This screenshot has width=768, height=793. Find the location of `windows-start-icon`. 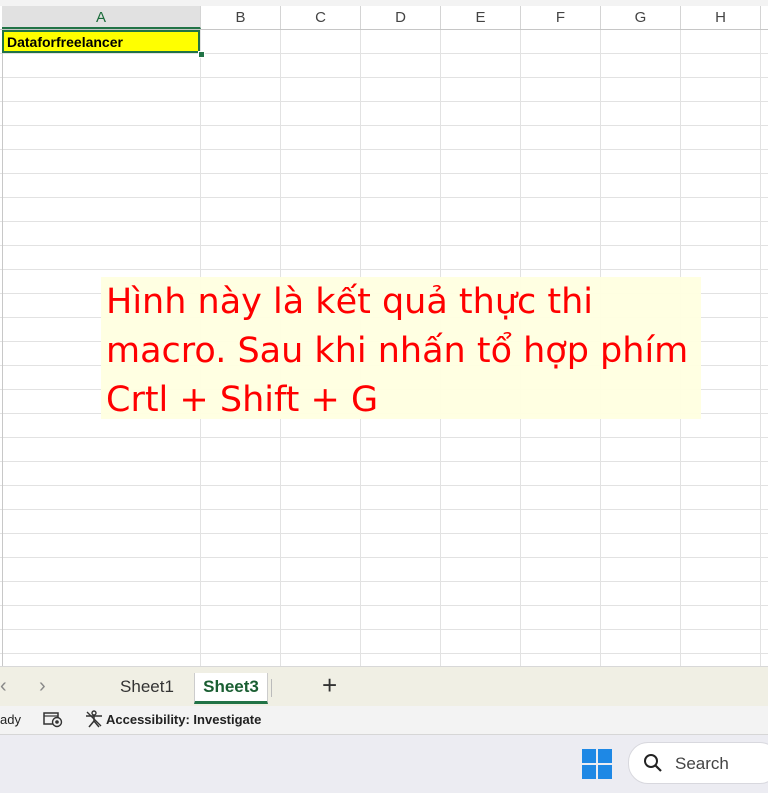

windows-start-icon is located at coordinates (597, 764).